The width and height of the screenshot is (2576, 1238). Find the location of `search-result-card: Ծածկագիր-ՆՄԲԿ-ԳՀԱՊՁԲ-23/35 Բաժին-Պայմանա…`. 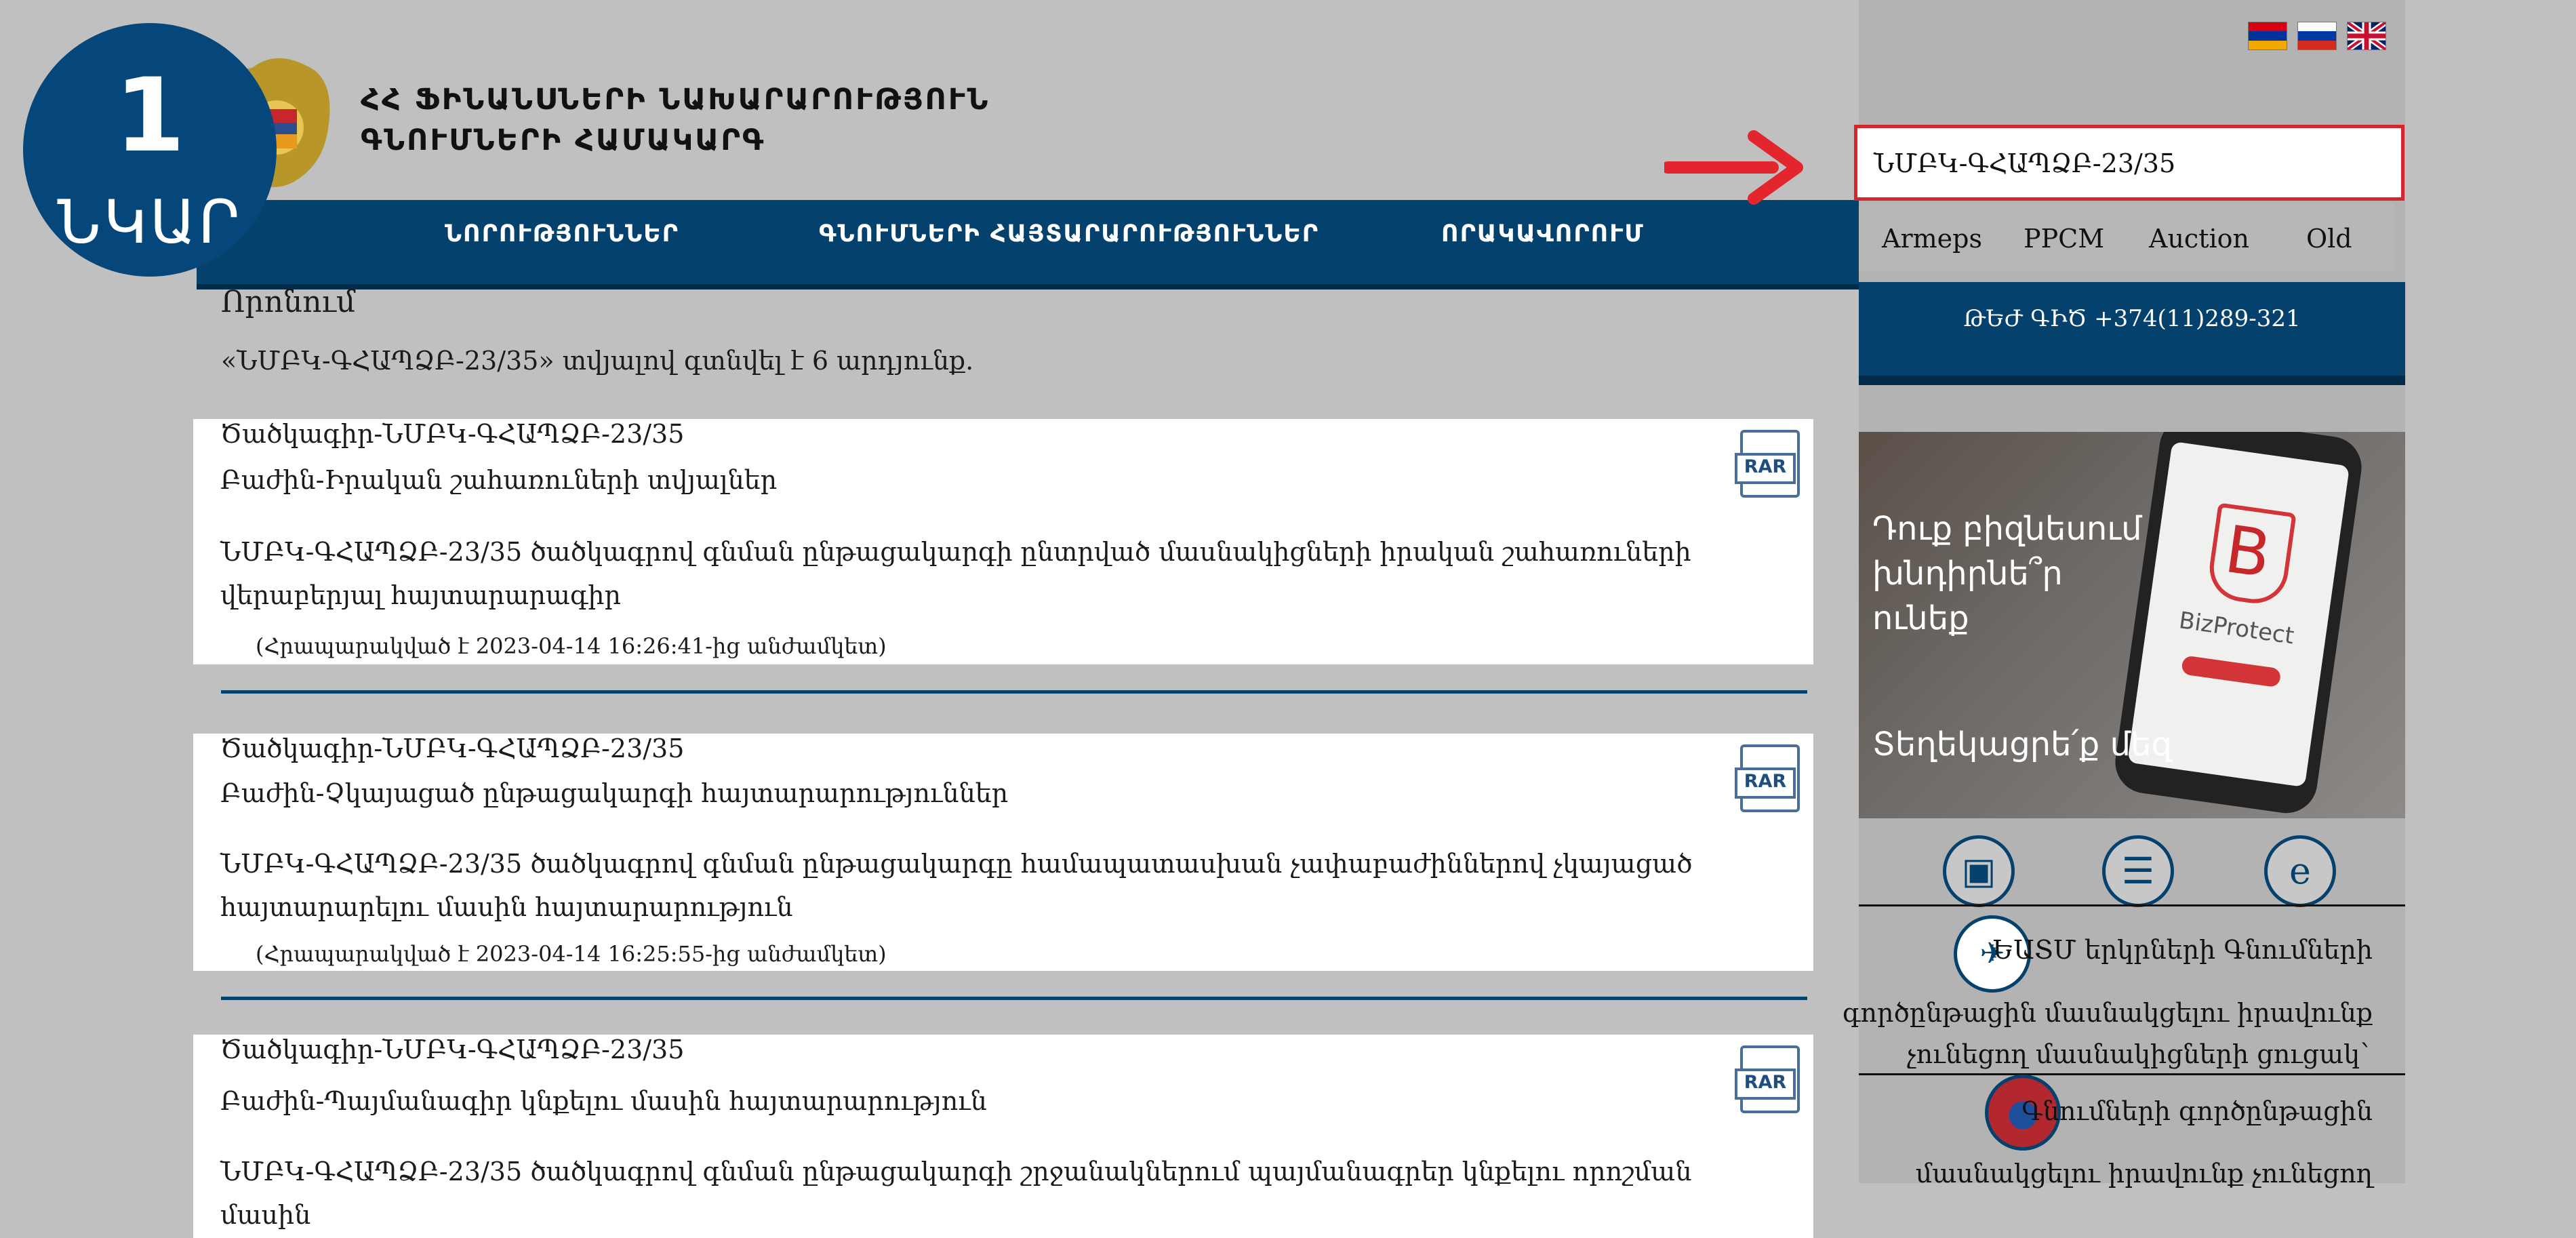

search-result-card: Ծածկագիր-ՆՄԲԿ-ԳՀԱՊՁԲ-23/35 Բաժին-Պայմանա… is located at coordinates (1003, 1136).